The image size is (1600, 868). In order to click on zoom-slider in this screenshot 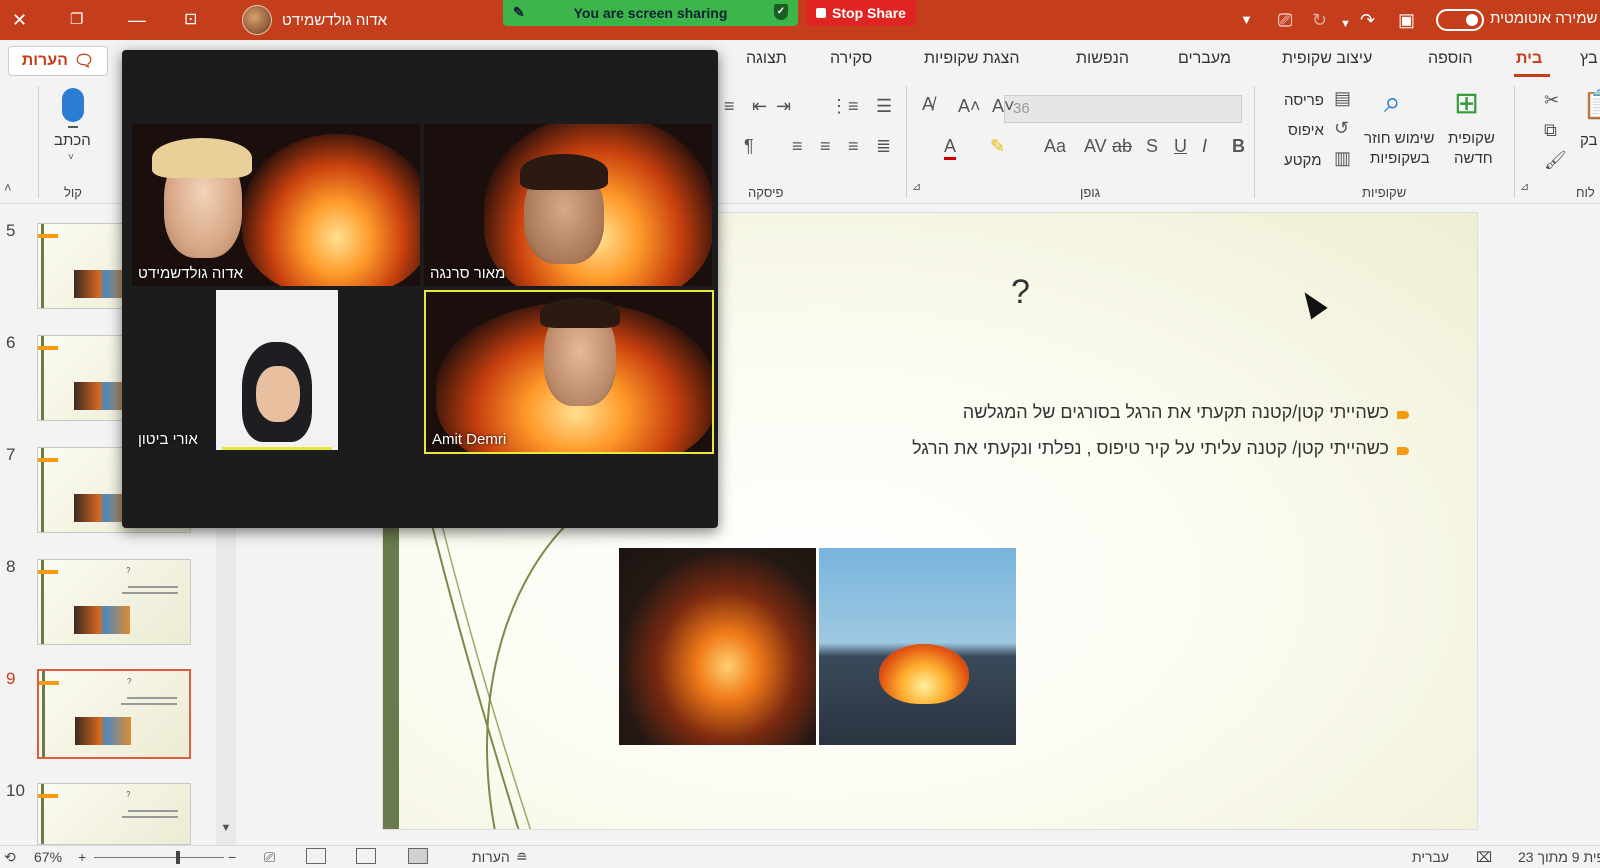, I will do `click(159, 857)`.